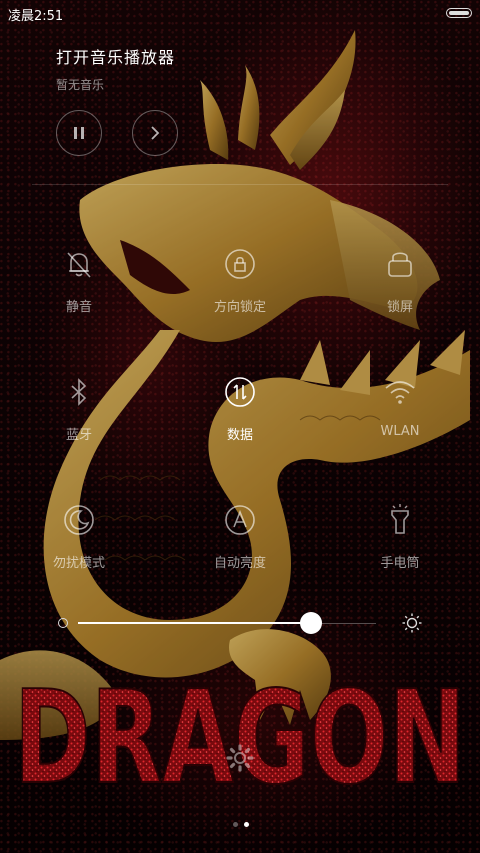  Describe the element at coordinates (459, 13) in the screenshot. I see `battery-icon` at that location.